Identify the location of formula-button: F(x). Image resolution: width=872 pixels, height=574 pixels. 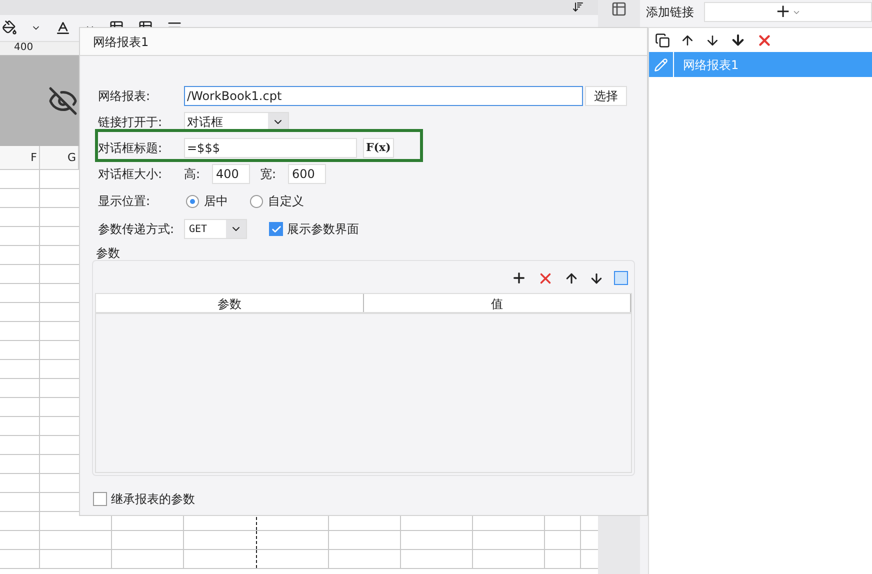
(378, 148).